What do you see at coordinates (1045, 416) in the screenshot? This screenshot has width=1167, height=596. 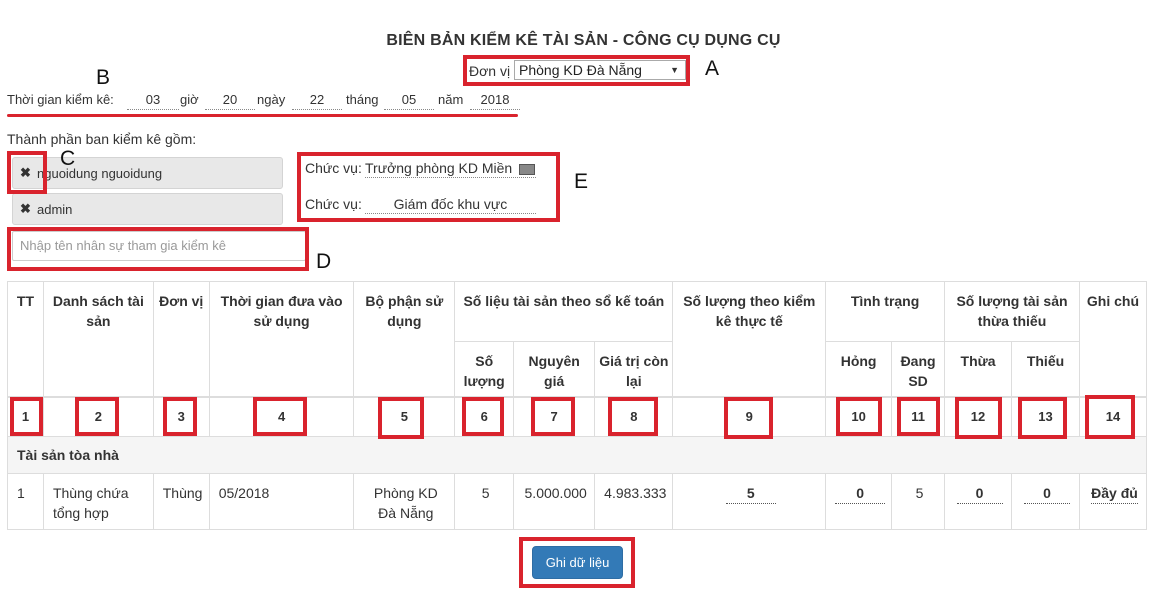 I see `column-number: 13` at bounding box center [1045, 416].